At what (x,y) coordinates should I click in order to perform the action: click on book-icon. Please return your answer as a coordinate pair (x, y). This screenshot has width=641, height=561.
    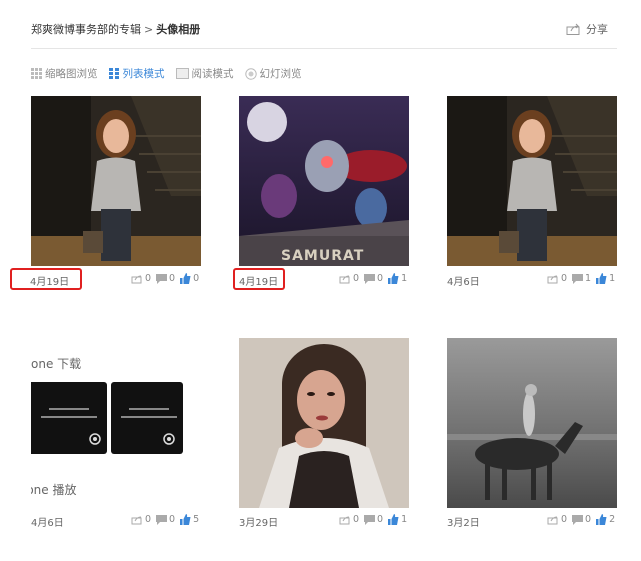
    Looking at the image, I should click on (182, 73).